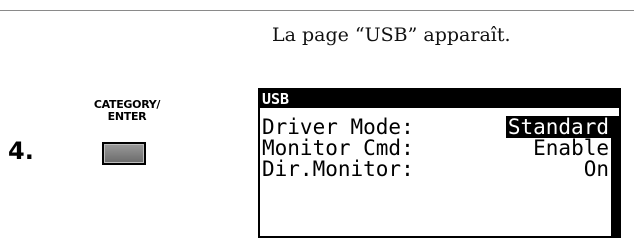 The image size is (634, 246). I want to click on lcd-row-dir-monitor: Dir.Monitor: On, so click(435, 169).